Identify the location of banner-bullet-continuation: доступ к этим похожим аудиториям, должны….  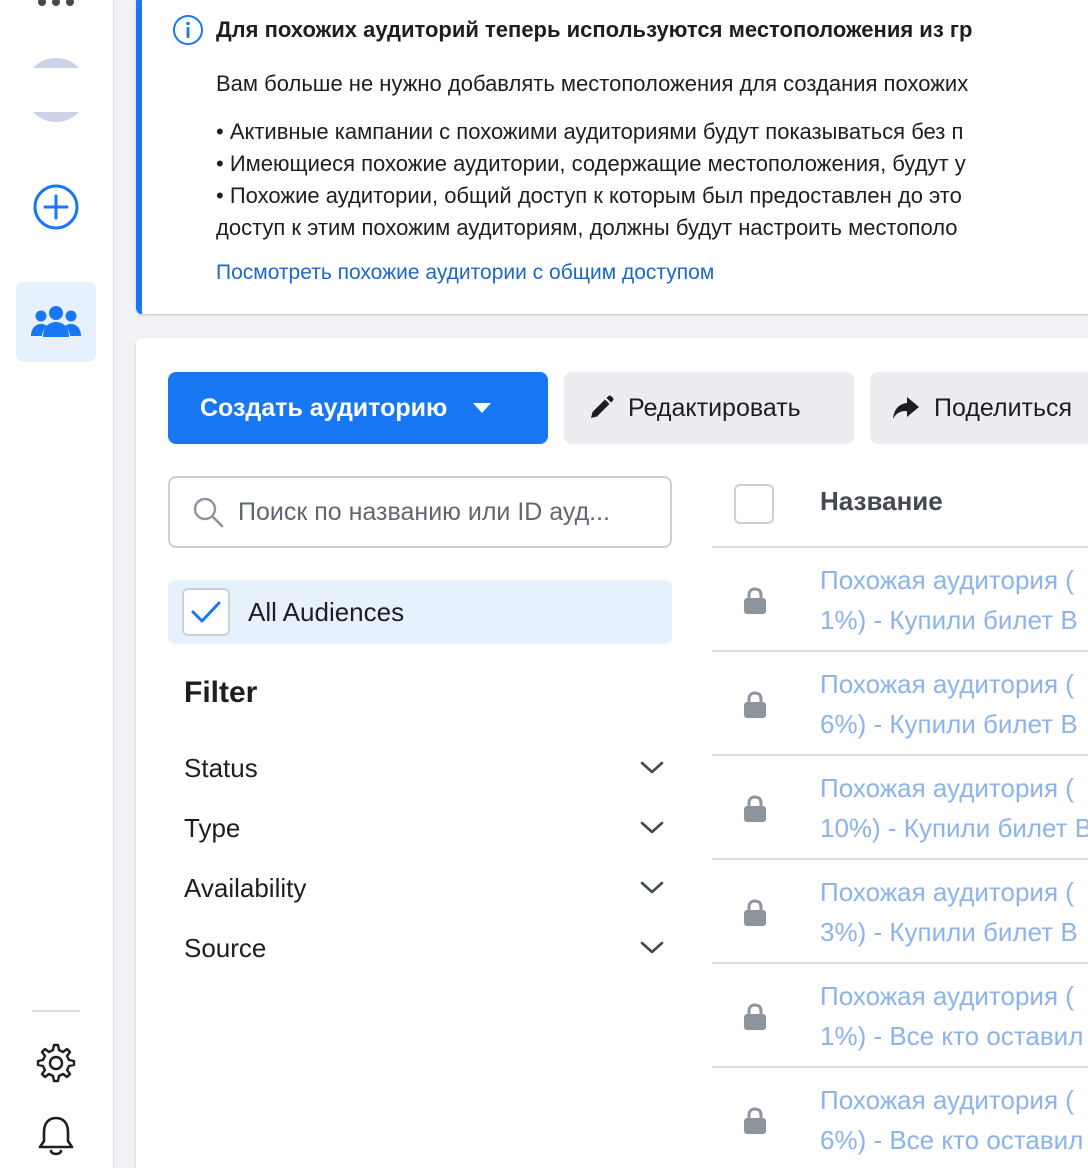
(587, 227).